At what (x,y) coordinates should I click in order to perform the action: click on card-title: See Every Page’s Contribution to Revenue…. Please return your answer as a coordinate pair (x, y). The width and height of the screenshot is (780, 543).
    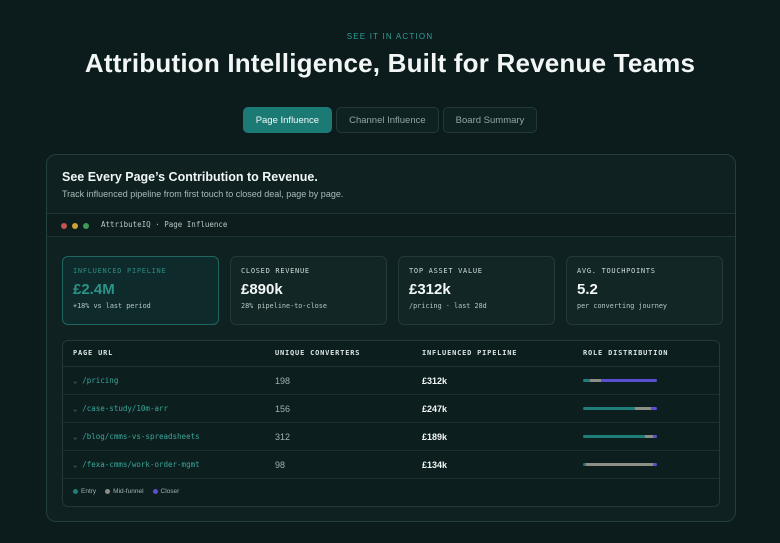
    Looking at the image, I should click on (190, 177).